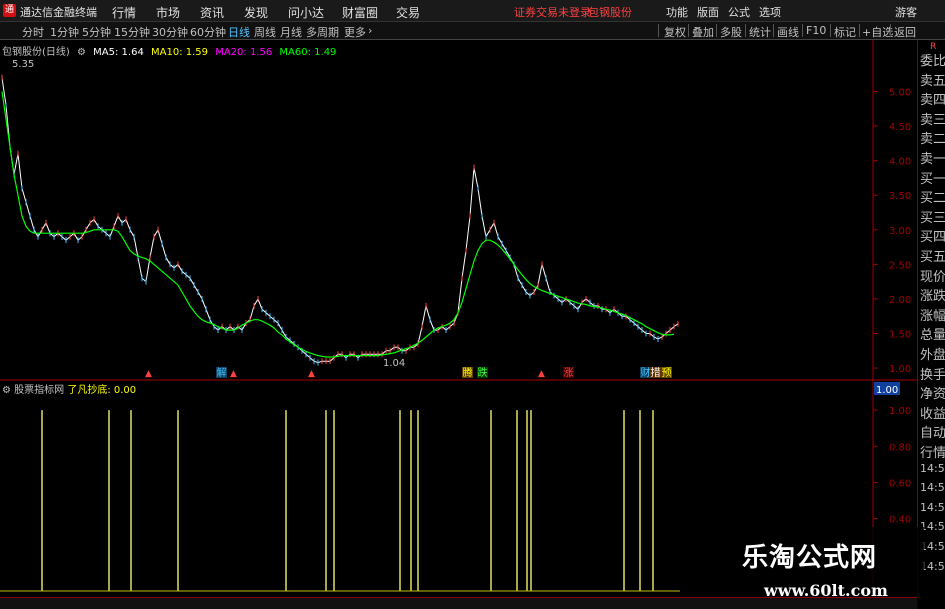  I want to click on period-multi: 多周期, so click(322, 32).